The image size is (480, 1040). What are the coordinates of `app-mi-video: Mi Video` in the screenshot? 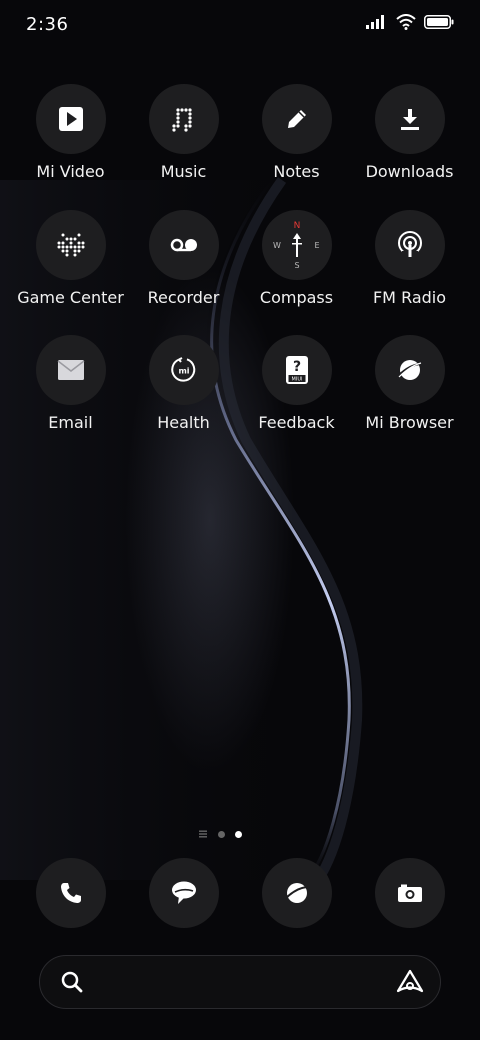 It's located at (70, 132).